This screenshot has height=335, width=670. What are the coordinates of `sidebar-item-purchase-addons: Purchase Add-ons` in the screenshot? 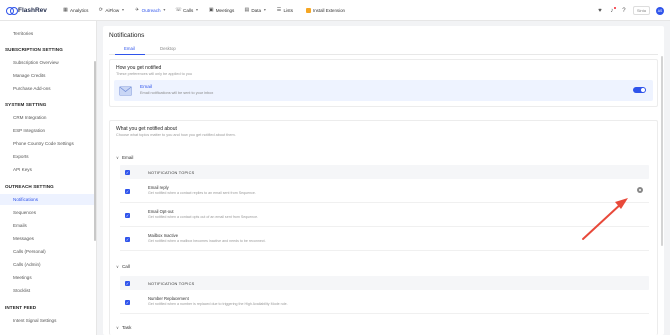 It's located at (47, 88).